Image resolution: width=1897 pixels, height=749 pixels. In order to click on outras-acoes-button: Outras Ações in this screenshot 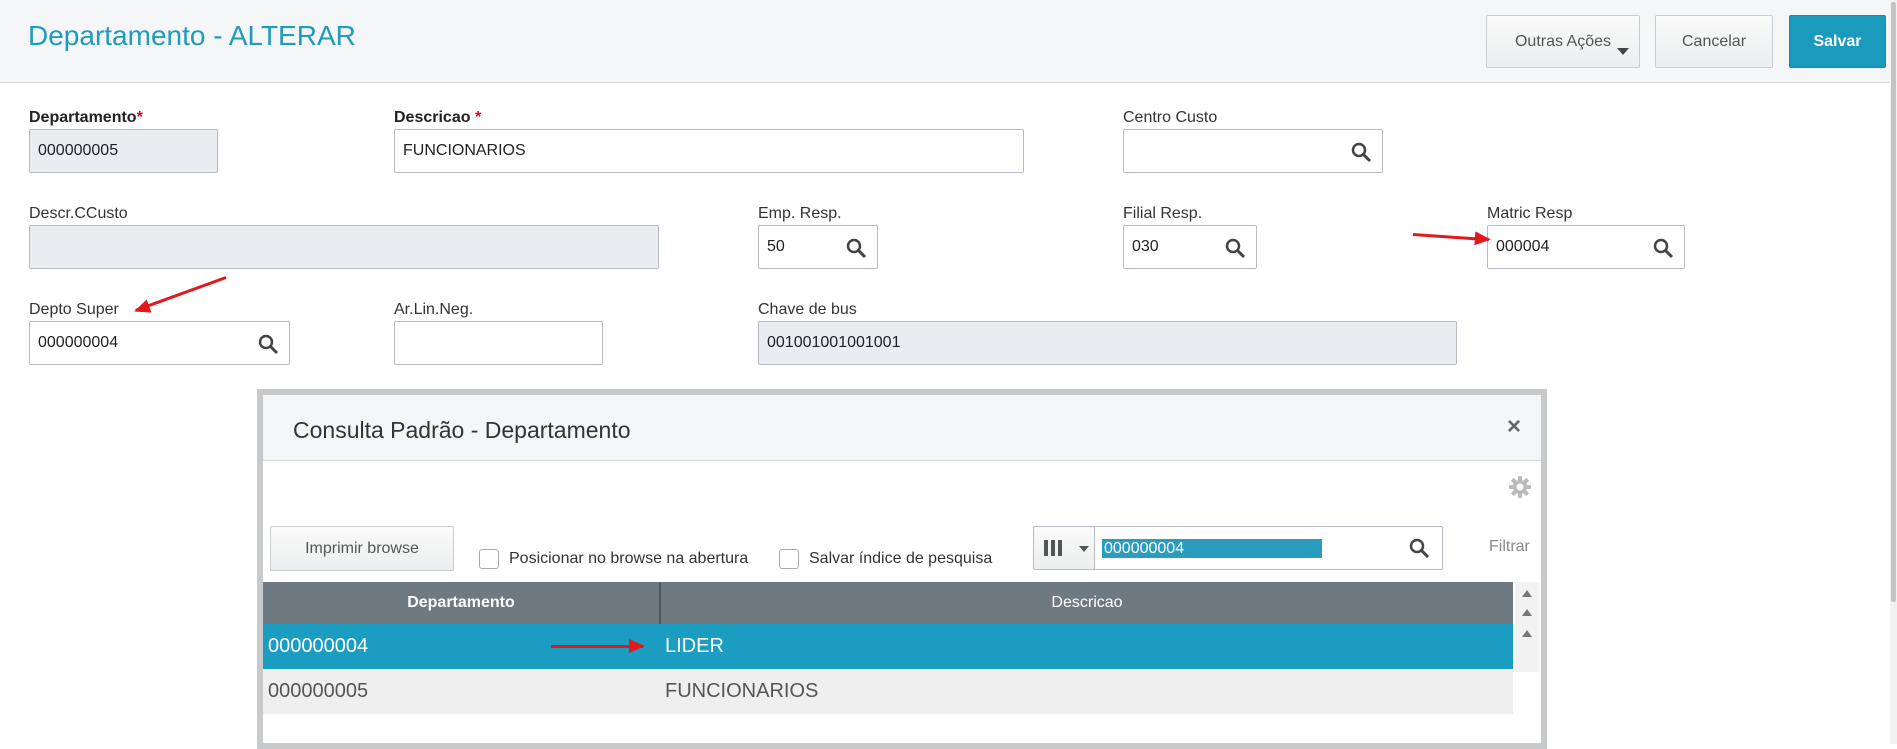, I will do `click(1563, 41)`.